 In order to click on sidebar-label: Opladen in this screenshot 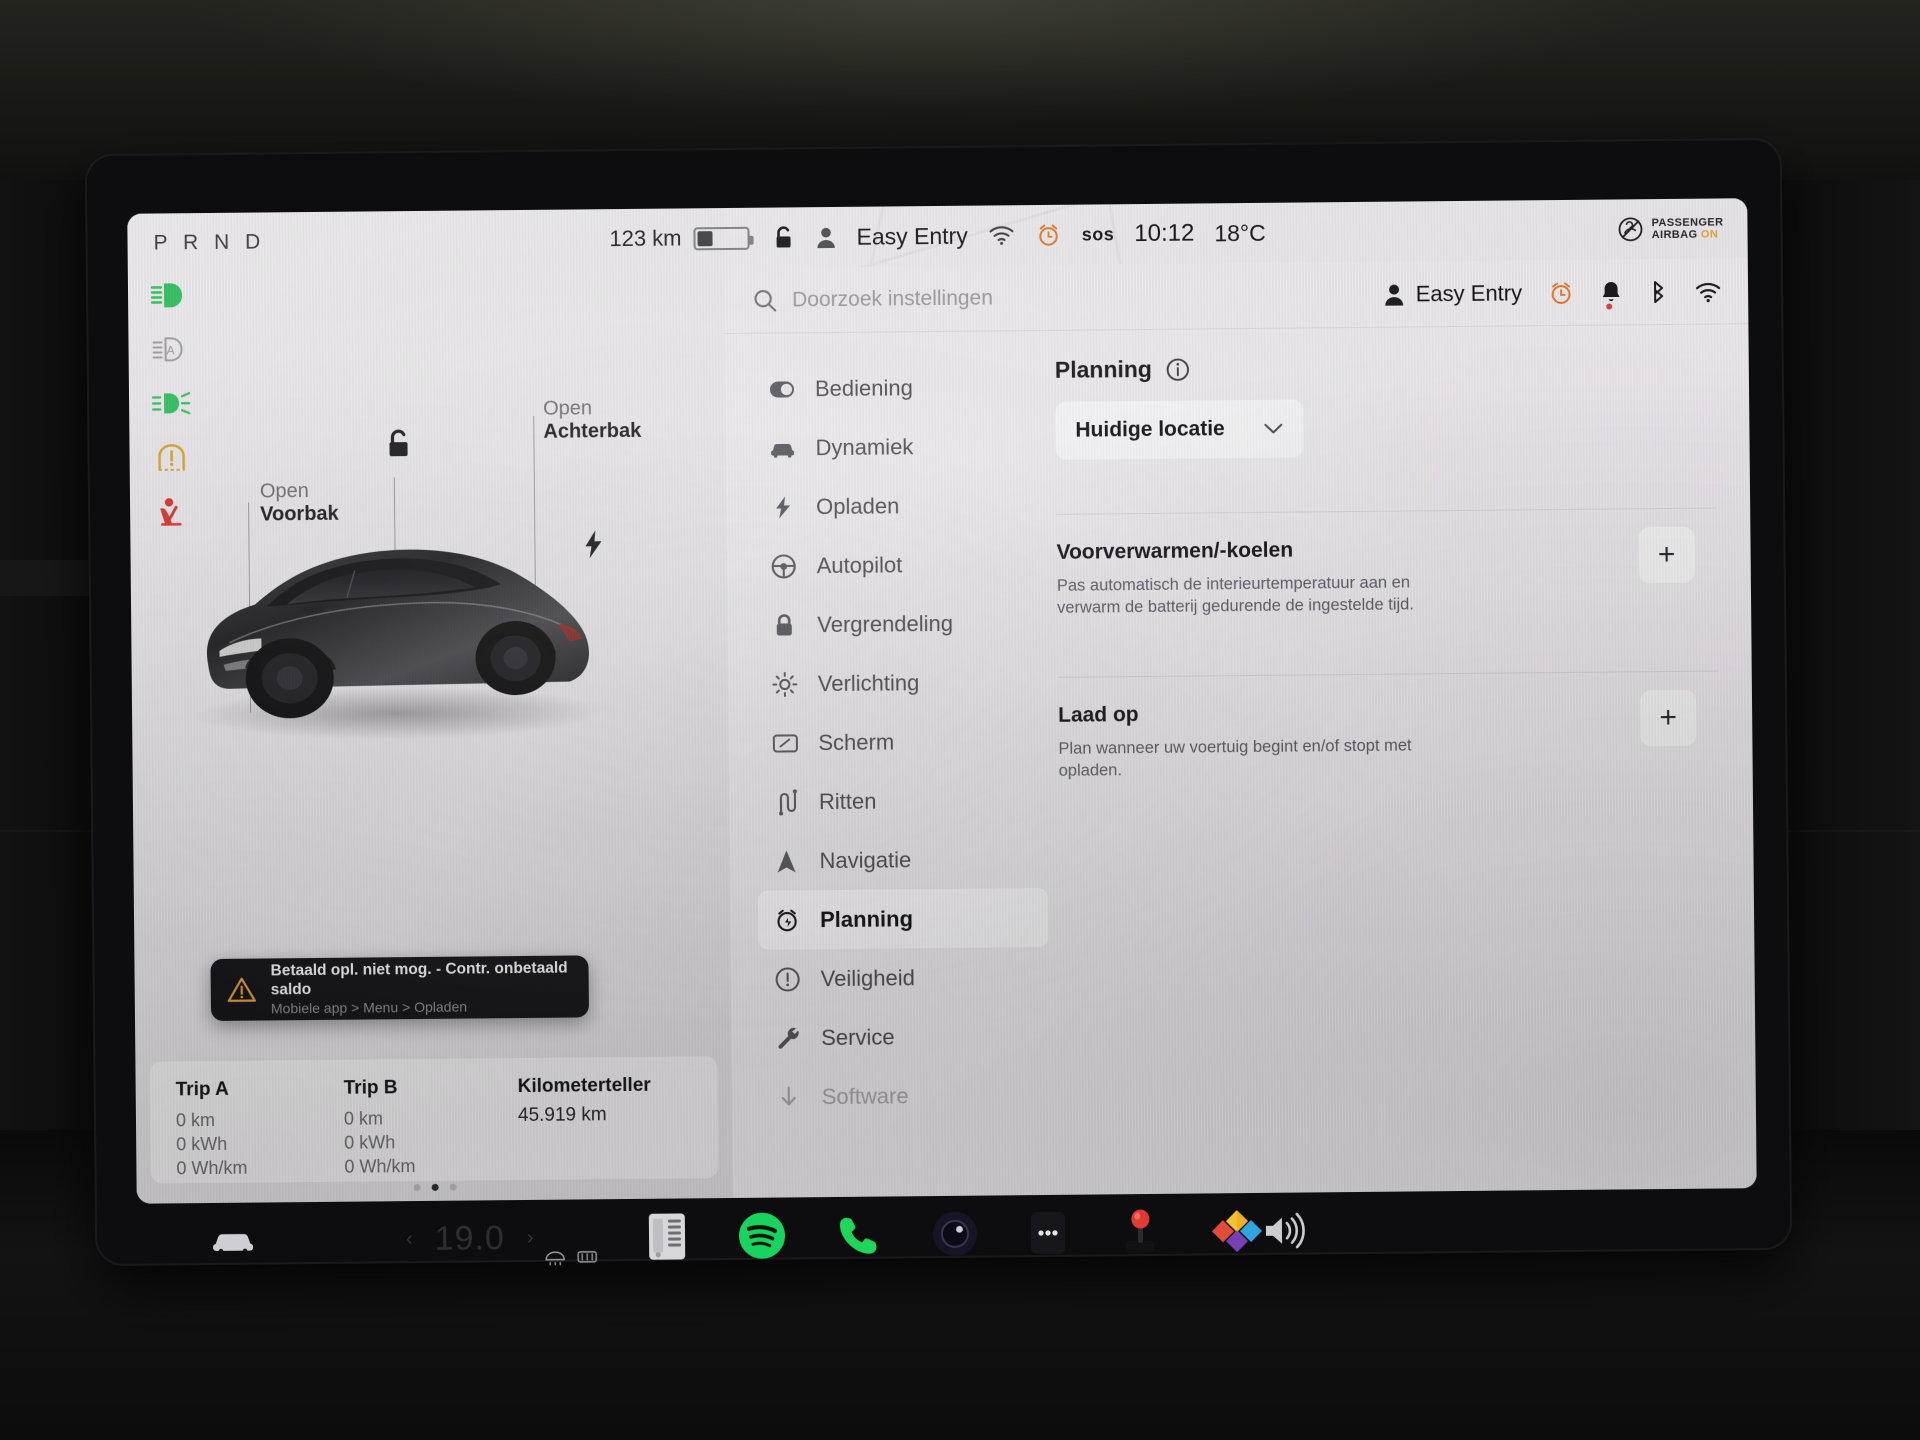, I will do `click(857, 505)`.